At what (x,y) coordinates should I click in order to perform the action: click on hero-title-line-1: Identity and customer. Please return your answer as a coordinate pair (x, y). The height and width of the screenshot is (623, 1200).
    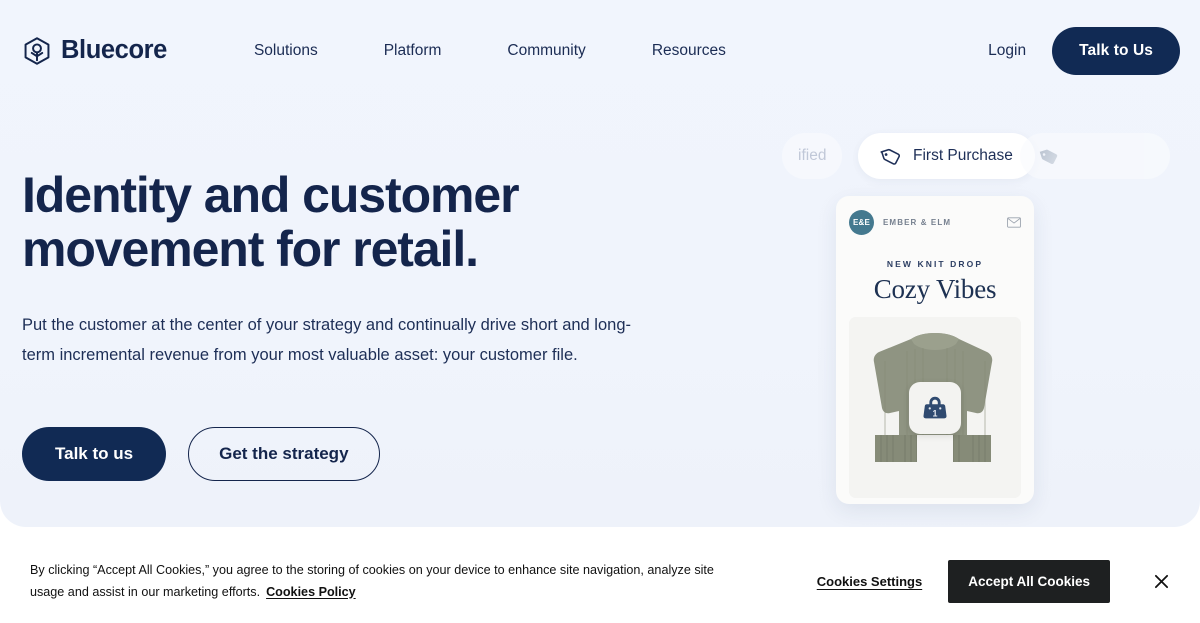
    Looking at the image, I should click on (271, 195).